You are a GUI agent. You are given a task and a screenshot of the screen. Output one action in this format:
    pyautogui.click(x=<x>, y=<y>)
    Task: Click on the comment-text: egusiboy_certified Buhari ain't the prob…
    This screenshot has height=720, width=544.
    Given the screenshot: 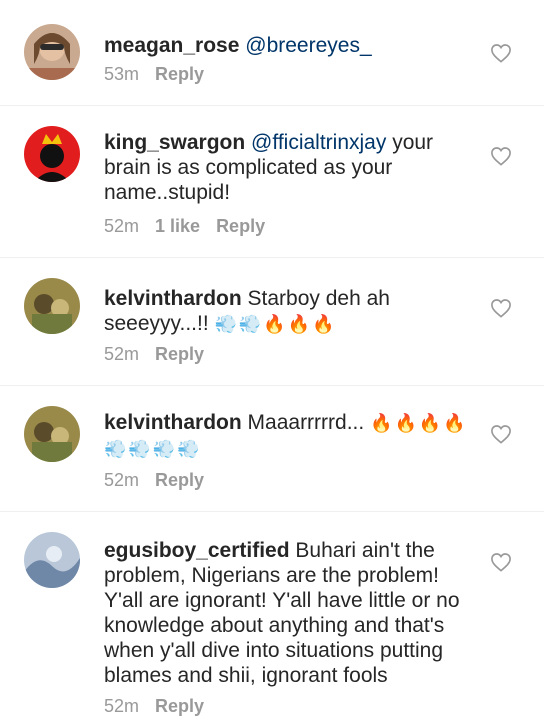 What is the action you would take?
    pyautogui.click(x=289, y=613)
    